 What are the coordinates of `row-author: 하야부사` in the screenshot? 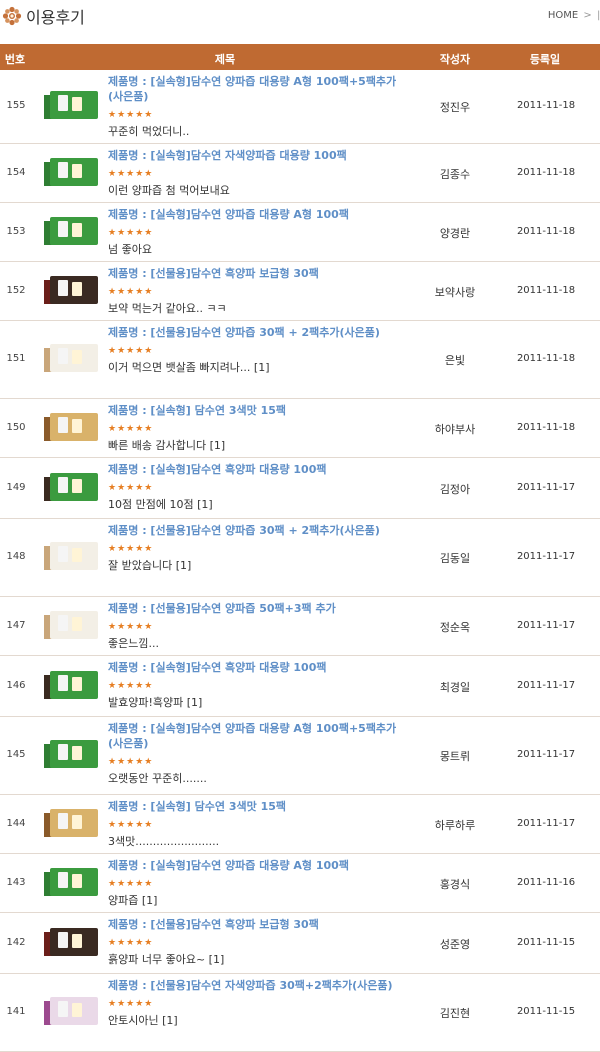 It's located at (455, 429).